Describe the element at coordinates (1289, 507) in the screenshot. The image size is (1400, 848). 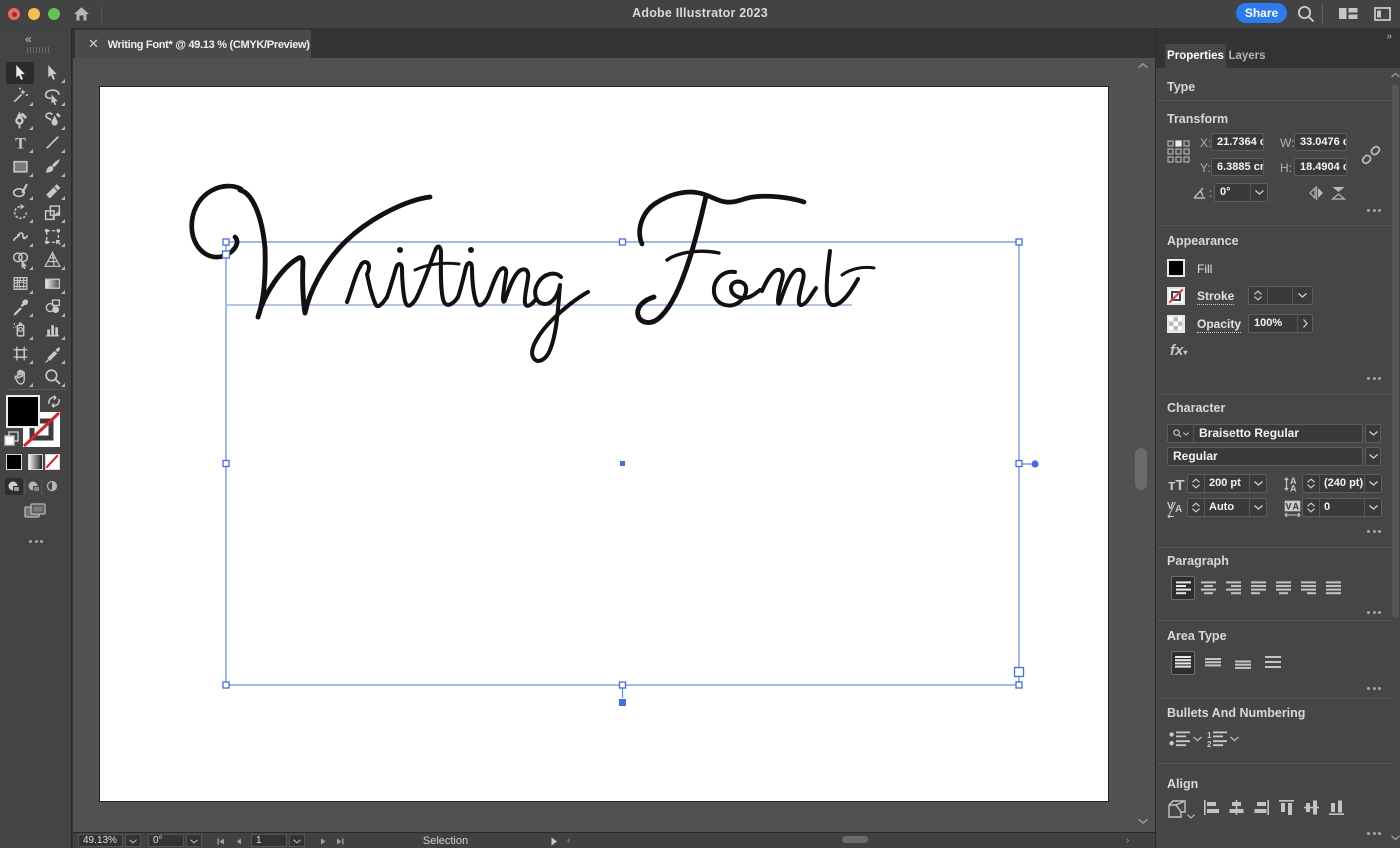
I see `svg-text: V` at that location.